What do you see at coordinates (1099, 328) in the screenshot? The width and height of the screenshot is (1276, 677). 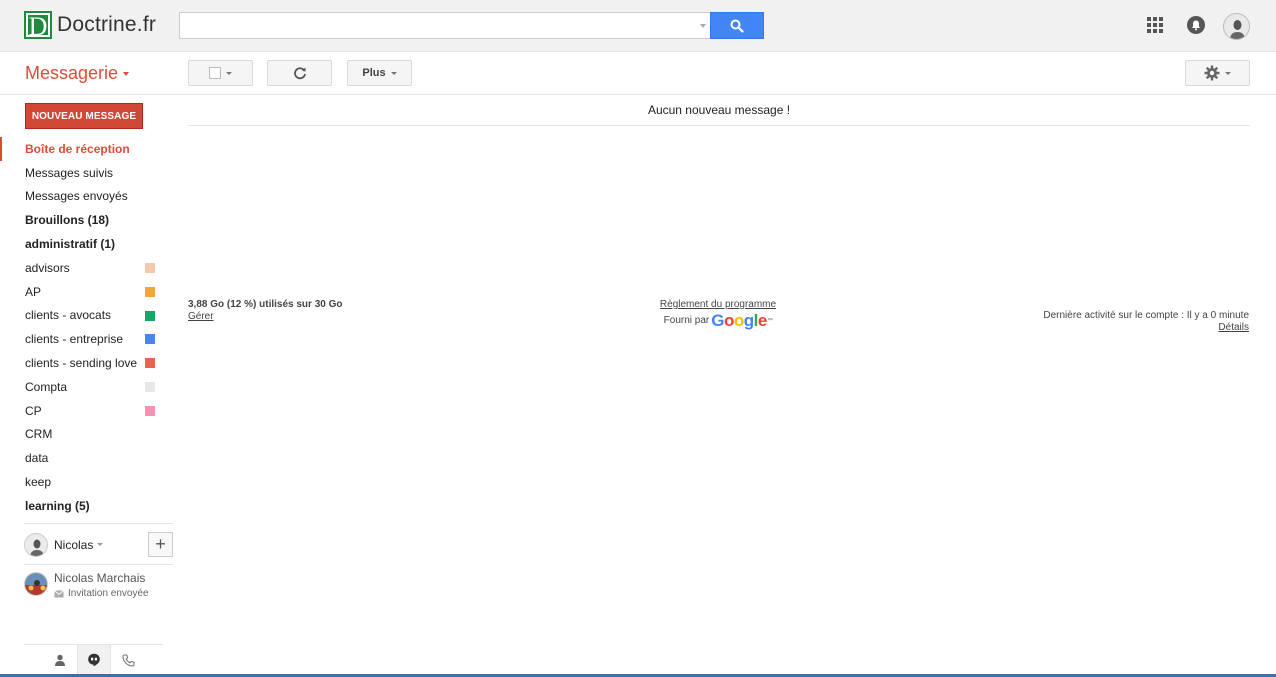 I see `details-link: Détails` at bounding box center [1099, 328].